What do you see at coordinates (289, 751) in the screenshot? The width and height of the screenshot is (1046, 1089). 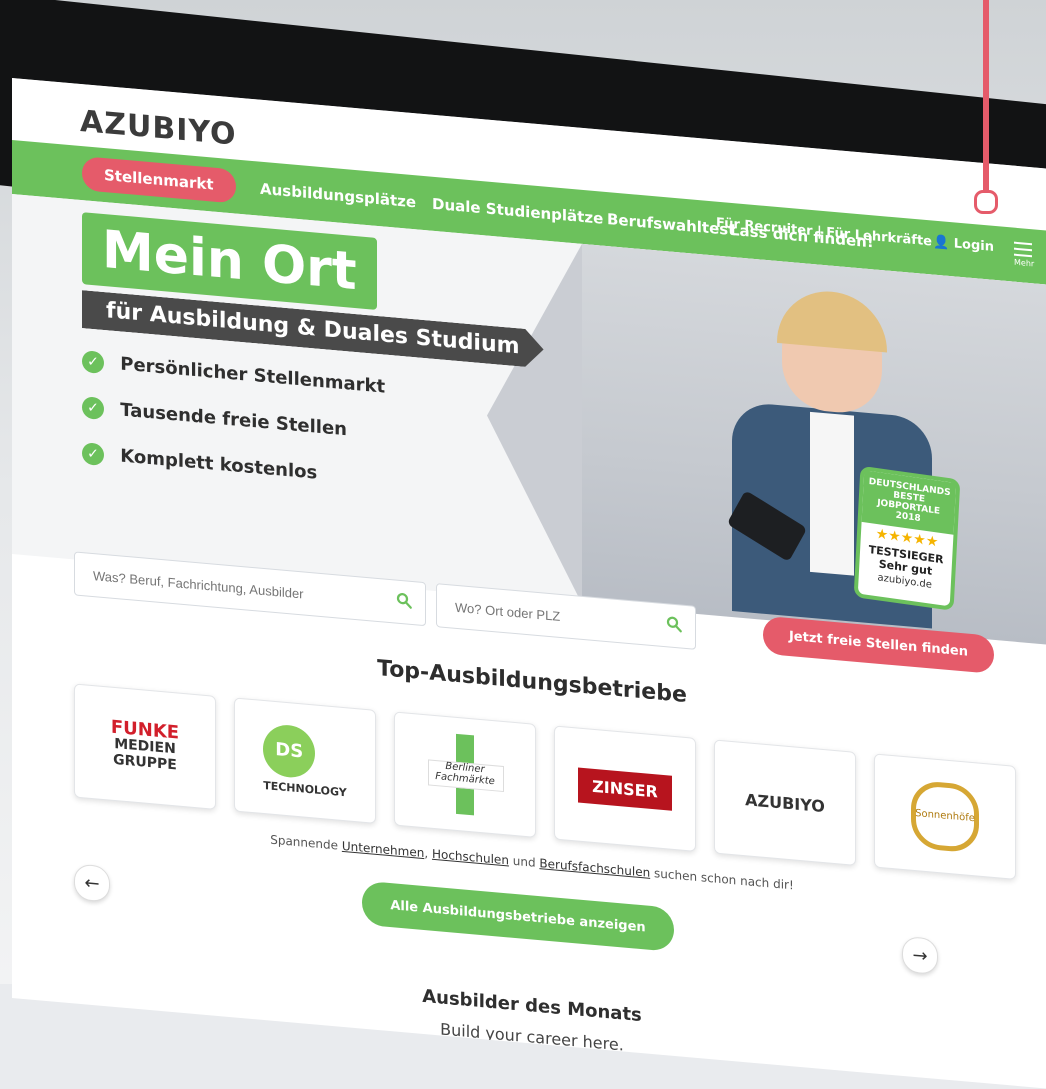 I see `ds-mark: DS` at bounding box center [289, 751].